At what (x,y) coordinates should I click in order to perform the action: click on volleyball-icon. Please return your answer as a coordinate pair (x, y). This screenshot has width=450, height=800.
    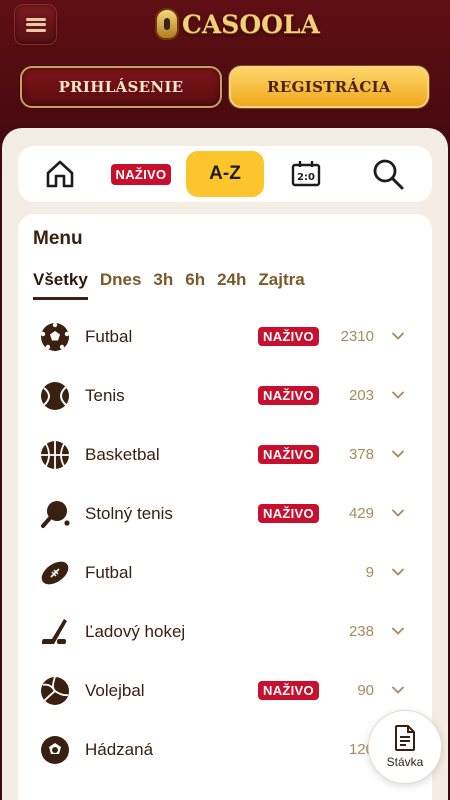
    Looking at the image, I should click on (55, 690).